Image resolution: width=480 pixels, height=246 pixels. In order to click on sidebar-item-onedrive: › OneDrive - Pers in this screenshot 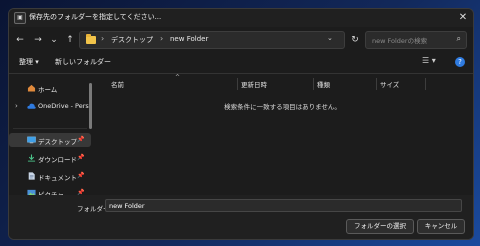, I will do `click(50, 106)`.